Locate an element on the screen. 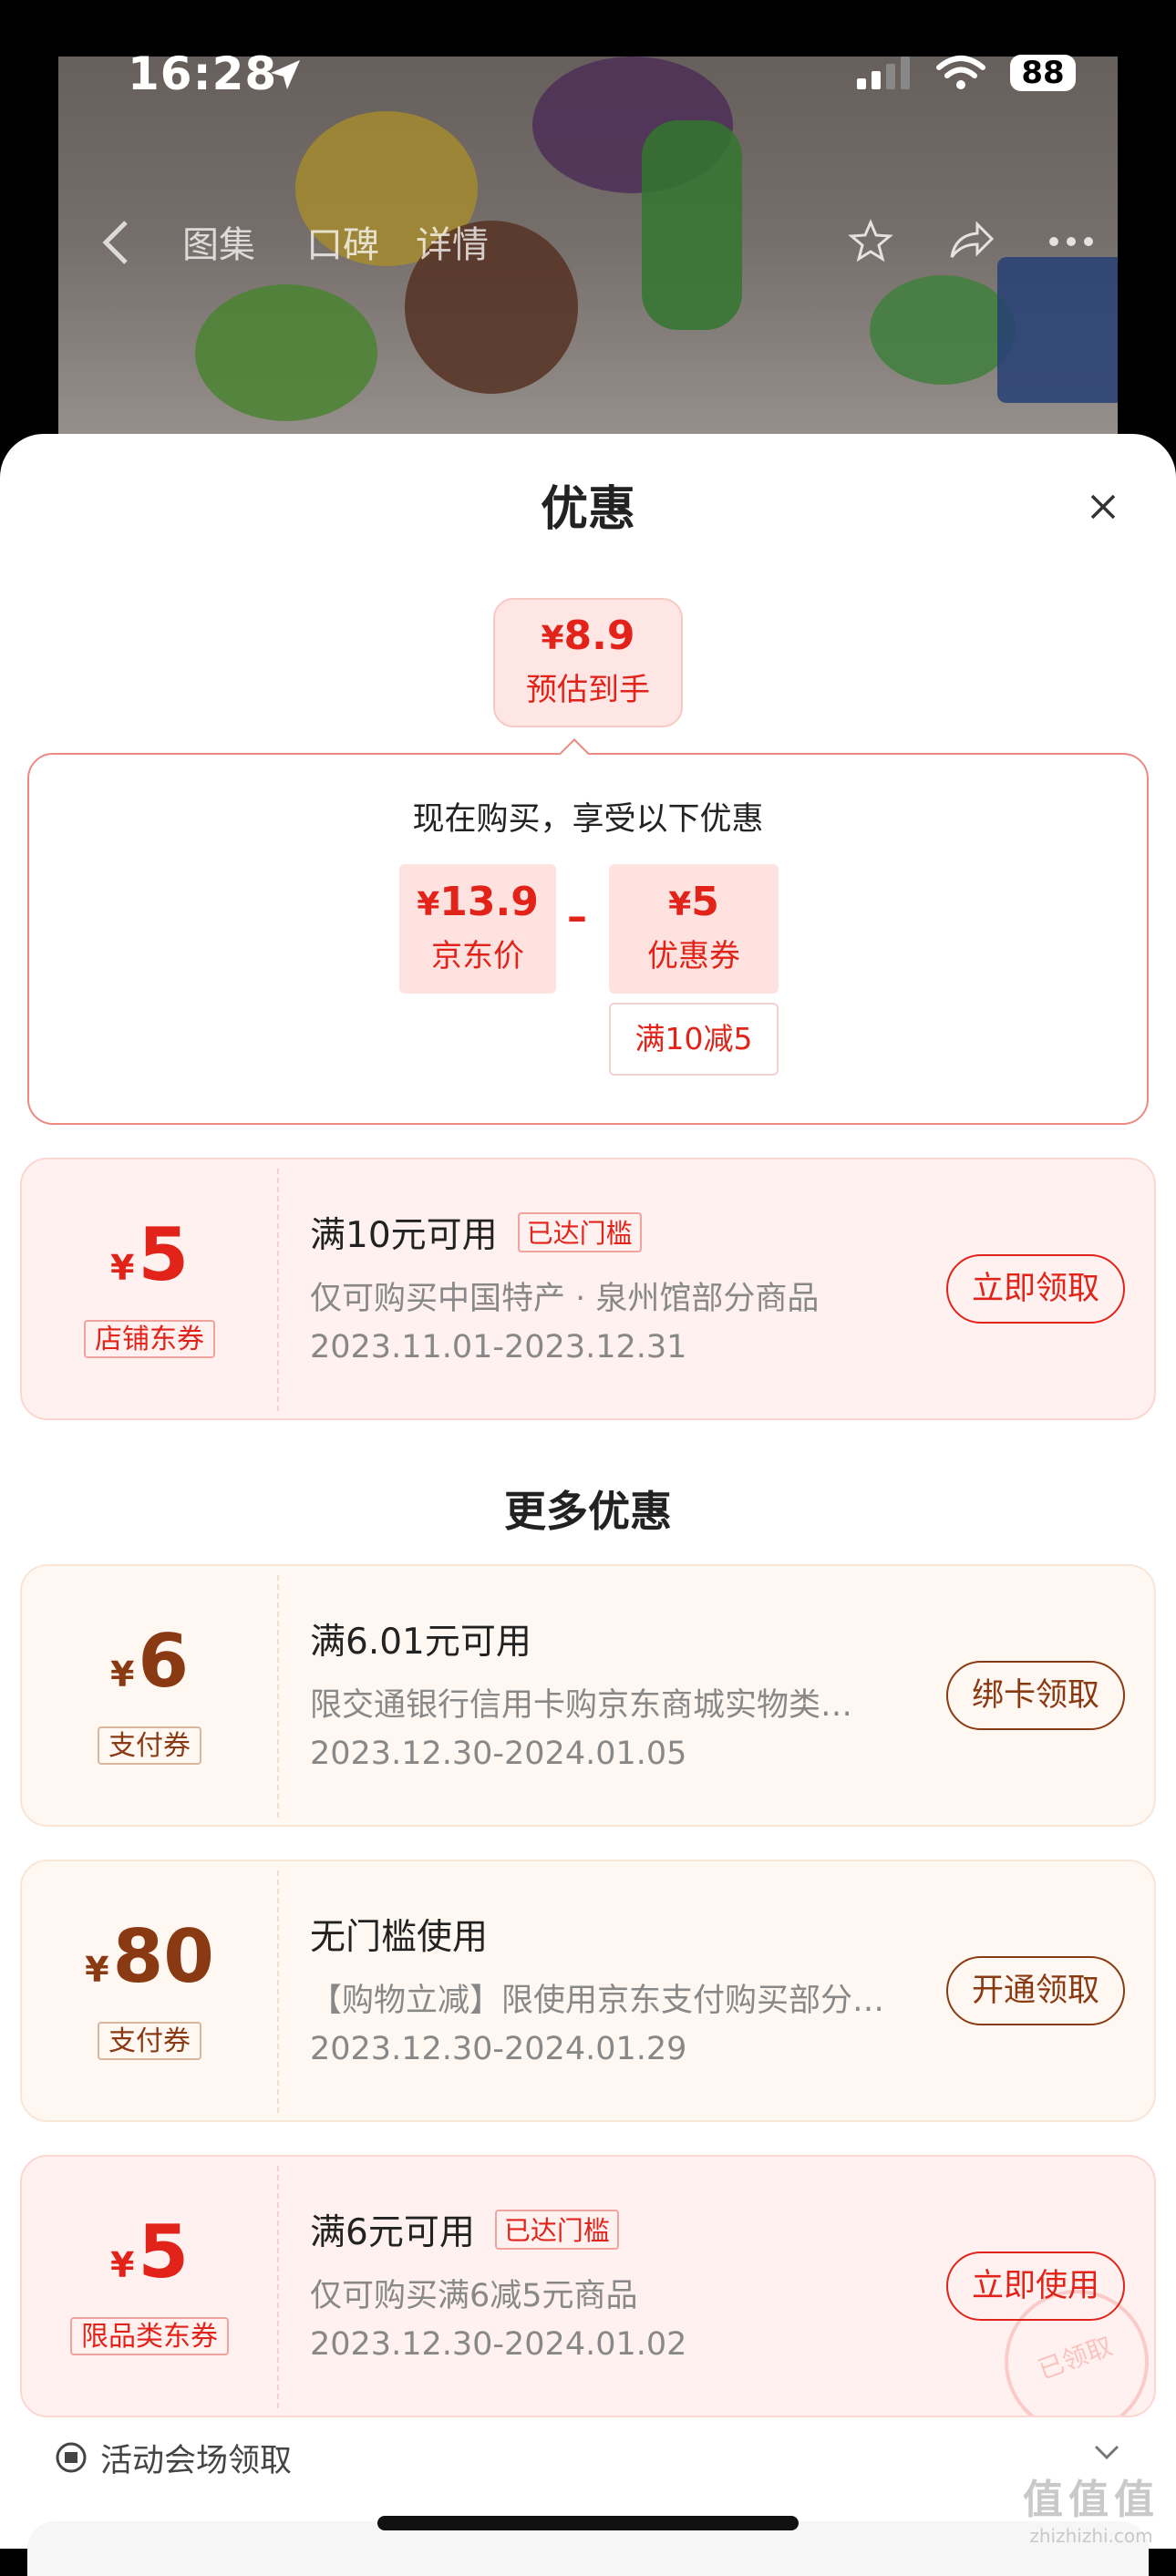 The height and width of the screenshot is (2576, 1176). home-indicator is located at coordinates (588, 2523).